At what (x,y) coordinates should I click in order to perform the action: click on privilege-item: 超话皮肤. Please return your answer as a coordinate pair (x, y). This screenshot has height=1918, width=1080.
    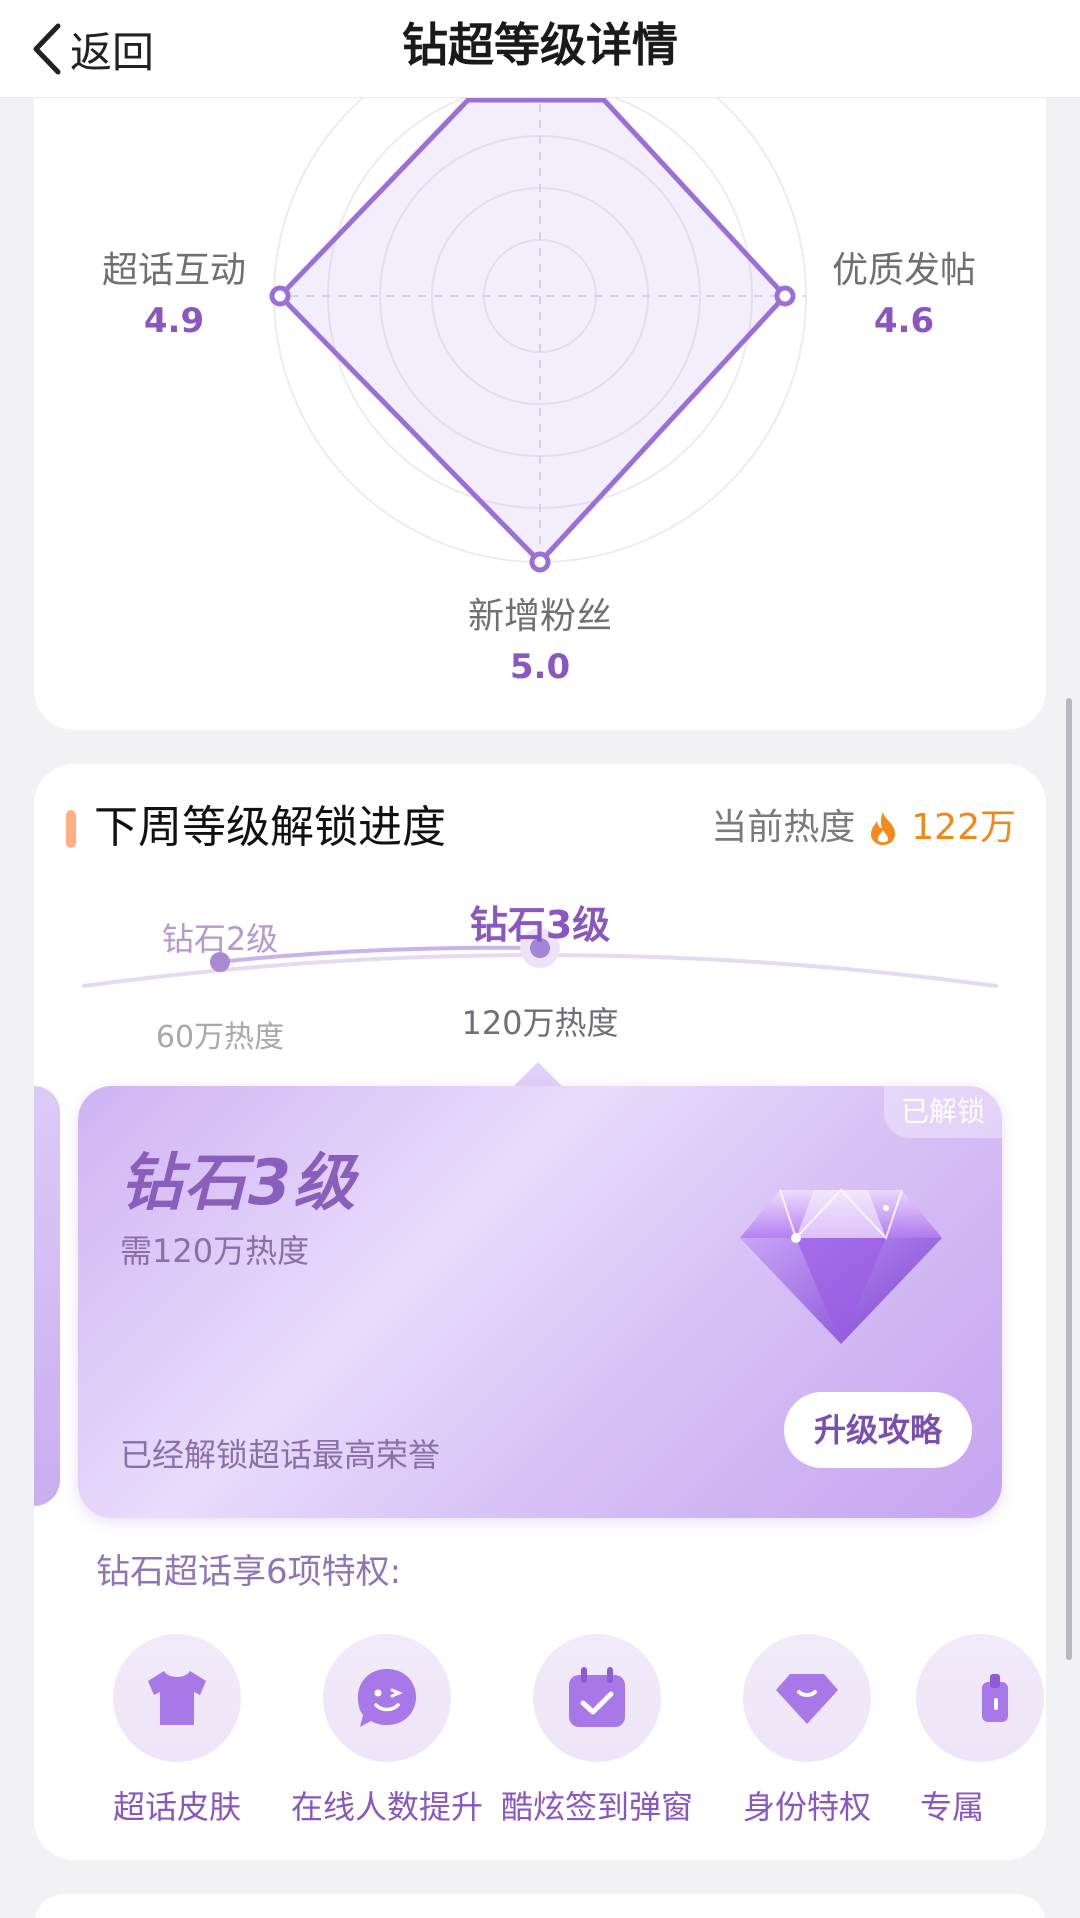
    Looking at the image, I should click on (177, 1731).